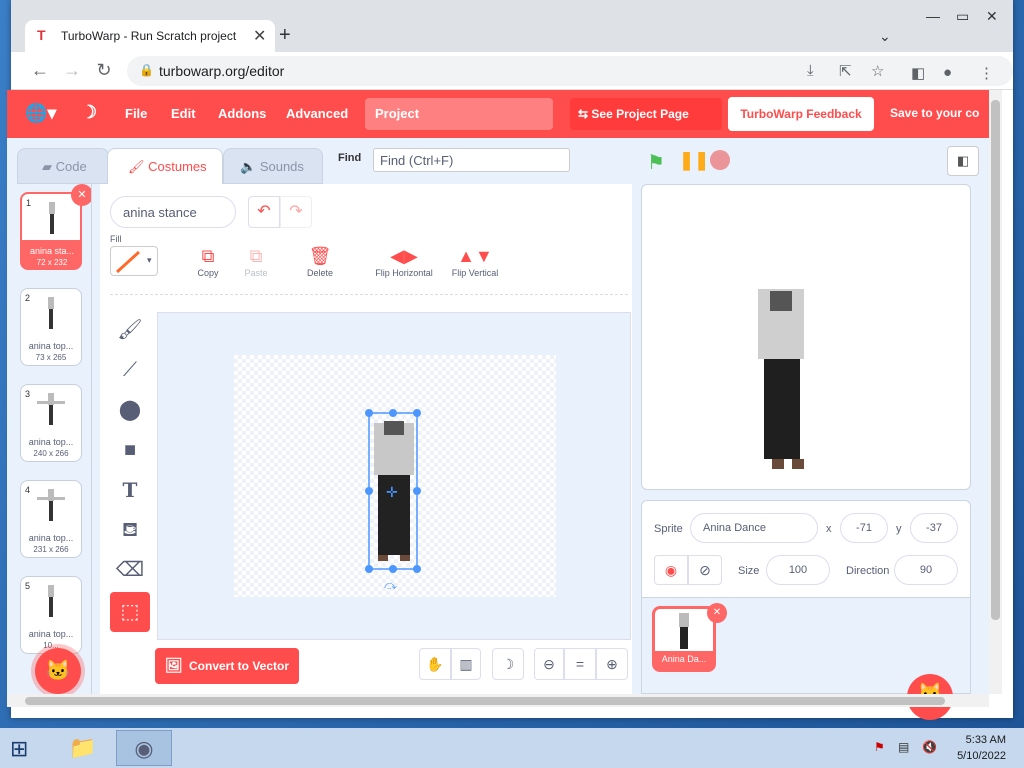 Image resolution: width=1024 pixels, height=768 pixels. I want to click on select-tool-icon: ⬚, so click(130, 612).